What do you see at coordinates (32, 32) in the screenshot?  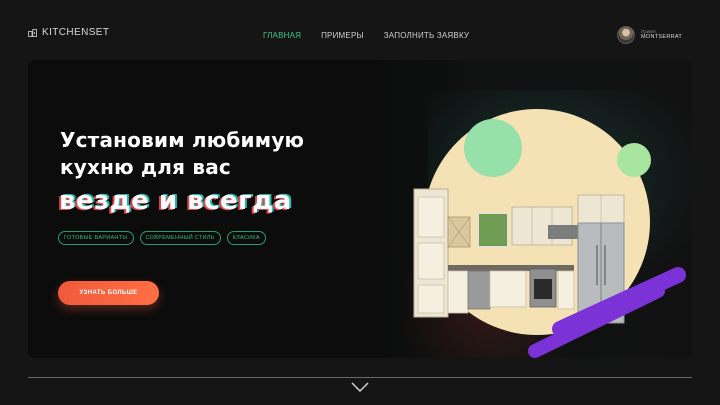 I see `kitchen-icon` at bounding box center [32, 32].